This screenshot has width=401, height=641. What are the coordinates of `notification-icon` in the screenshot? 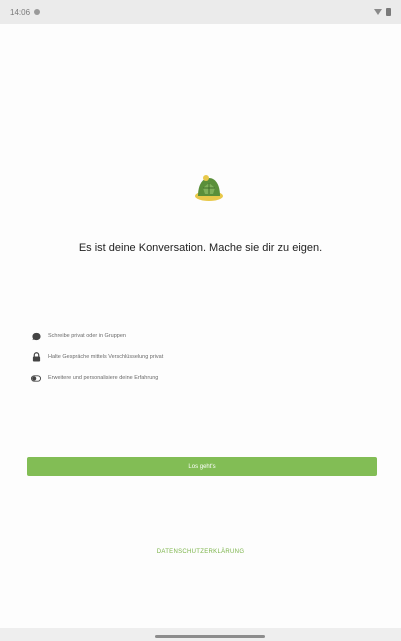 It's located at (37, 12).